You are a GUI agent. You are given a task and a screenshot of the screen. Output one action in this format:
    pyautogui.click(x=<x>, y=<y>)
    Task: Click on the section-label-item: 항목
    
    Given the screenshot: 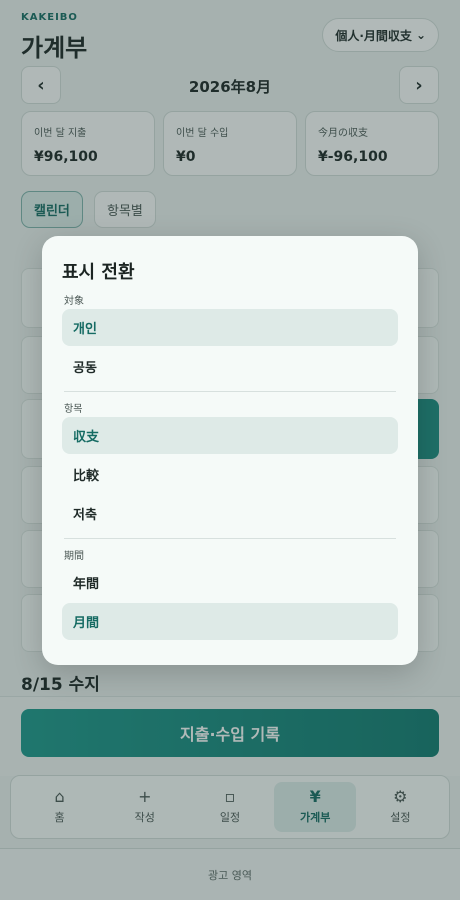 What is the action you would take?
    pyautogui.click(x=73, y=409)
    